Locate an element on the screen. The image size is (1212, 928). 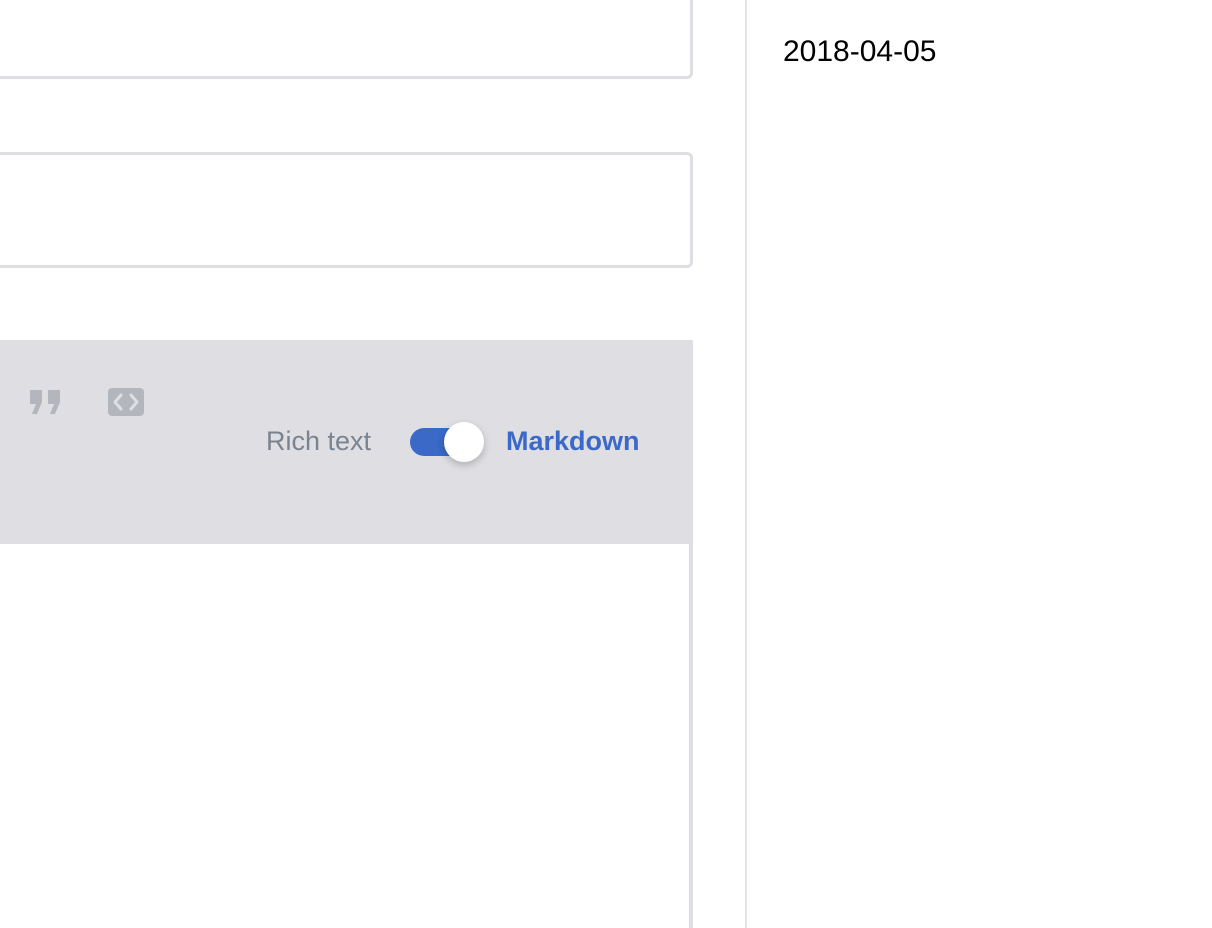
sidebar-date: 2018-04-05 is located at coordinates (860, 51).